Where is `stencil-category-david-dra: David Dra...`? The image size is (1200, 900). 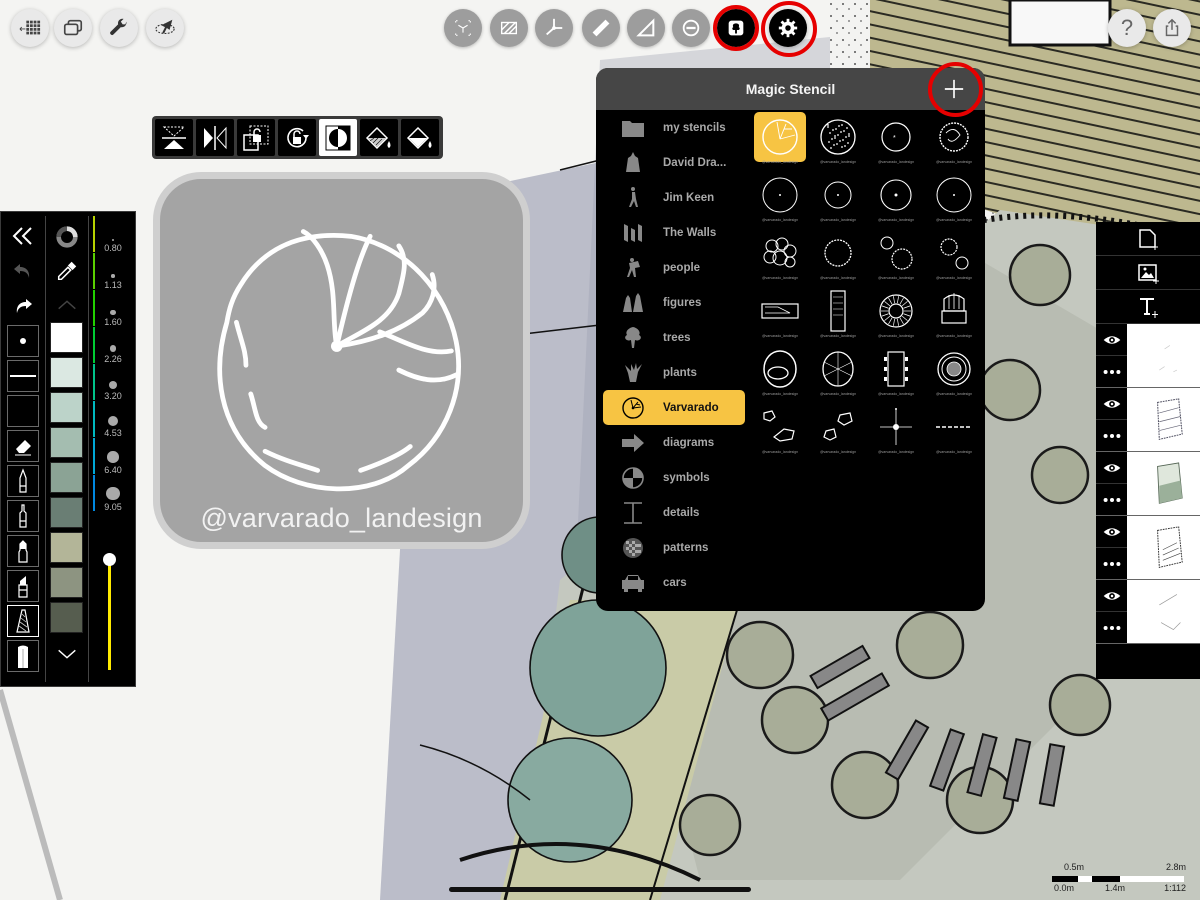
stencil-category-david-dra: David Dra... is located at coordinates (674, 162).